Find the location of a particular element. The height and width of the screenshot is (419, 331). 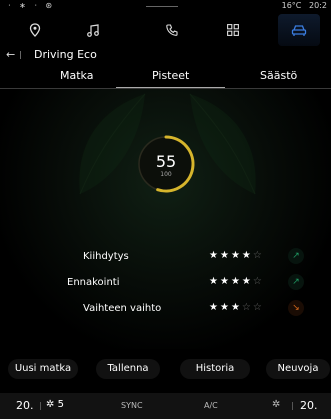

rating-label: Kiihdytys is located at coordinates (106, 256).